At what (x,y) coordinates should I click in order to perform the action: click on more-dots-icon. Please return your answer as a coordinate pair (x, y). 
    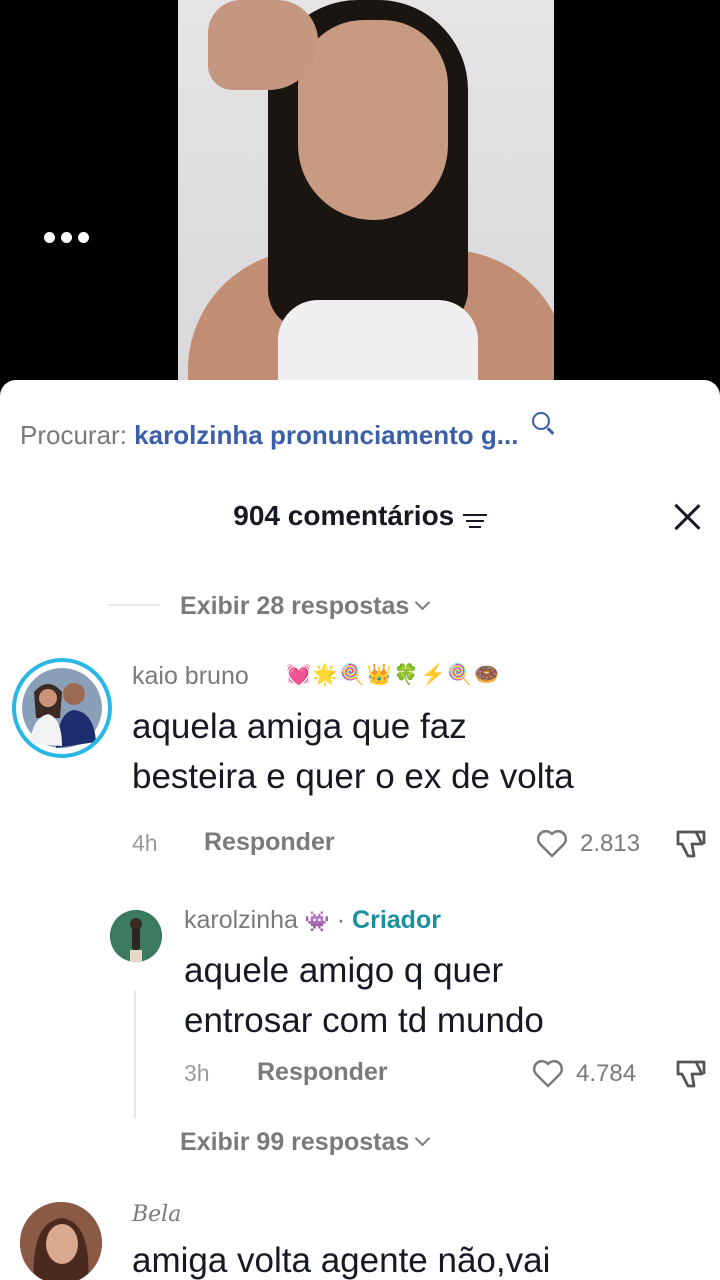
    Looking at the image, I should click on (66, 237).